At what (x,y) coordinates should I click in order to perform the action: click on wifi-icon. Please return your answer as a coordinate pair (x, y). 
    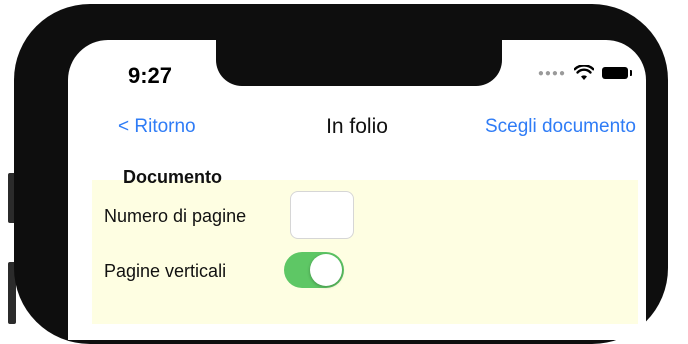
    Looking at the image, I should click on (584, 72).